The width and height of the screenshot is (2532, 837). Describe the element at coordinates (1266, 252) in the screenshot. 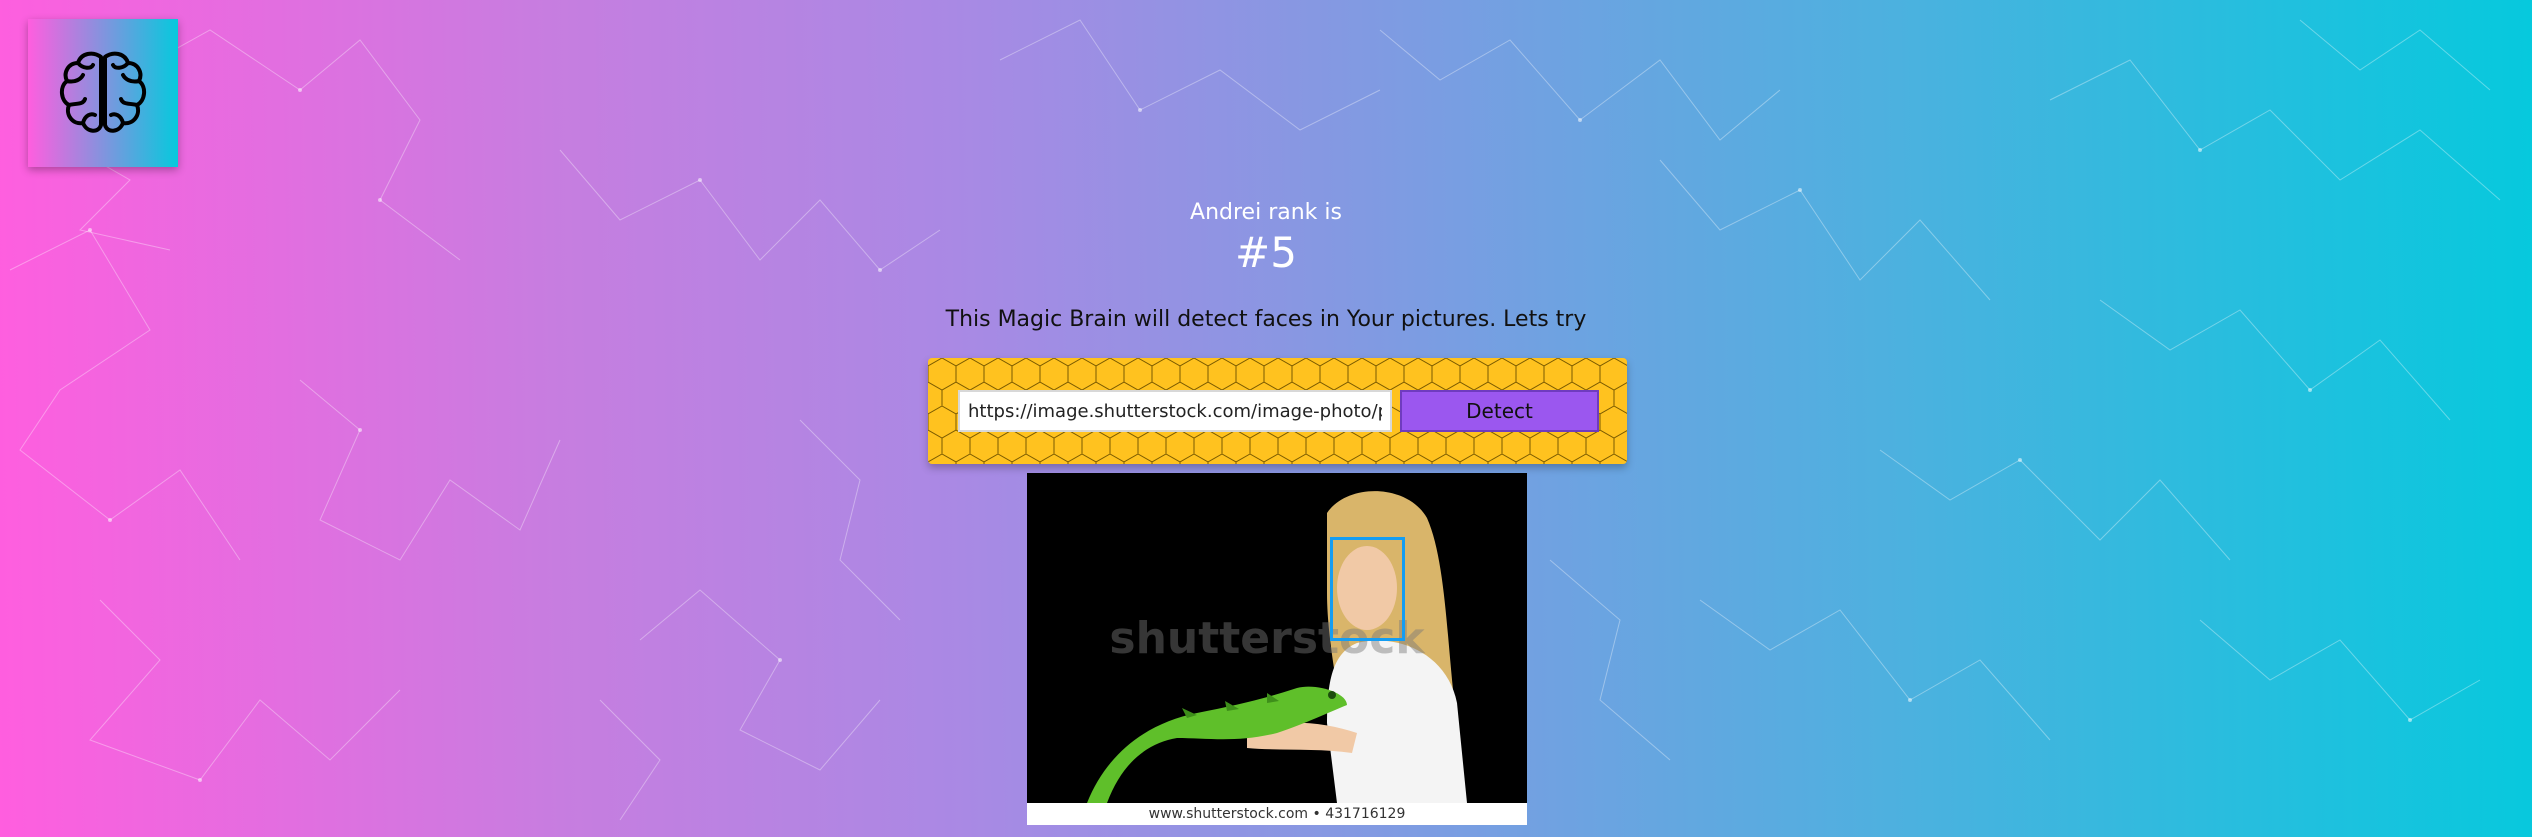

I see `rank-value: #5` at that location.